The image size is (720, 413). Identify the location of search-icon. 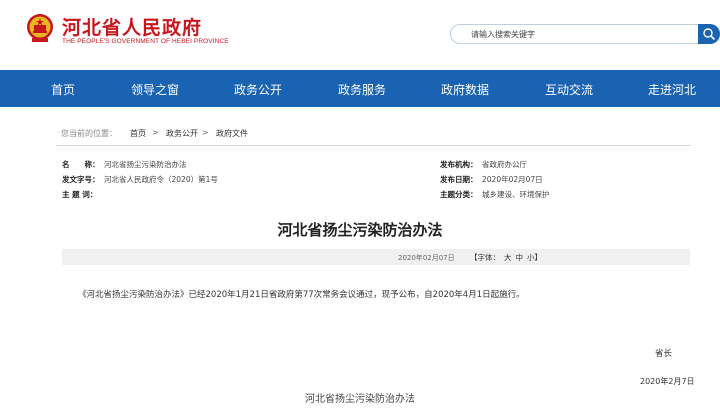
(709, 34).